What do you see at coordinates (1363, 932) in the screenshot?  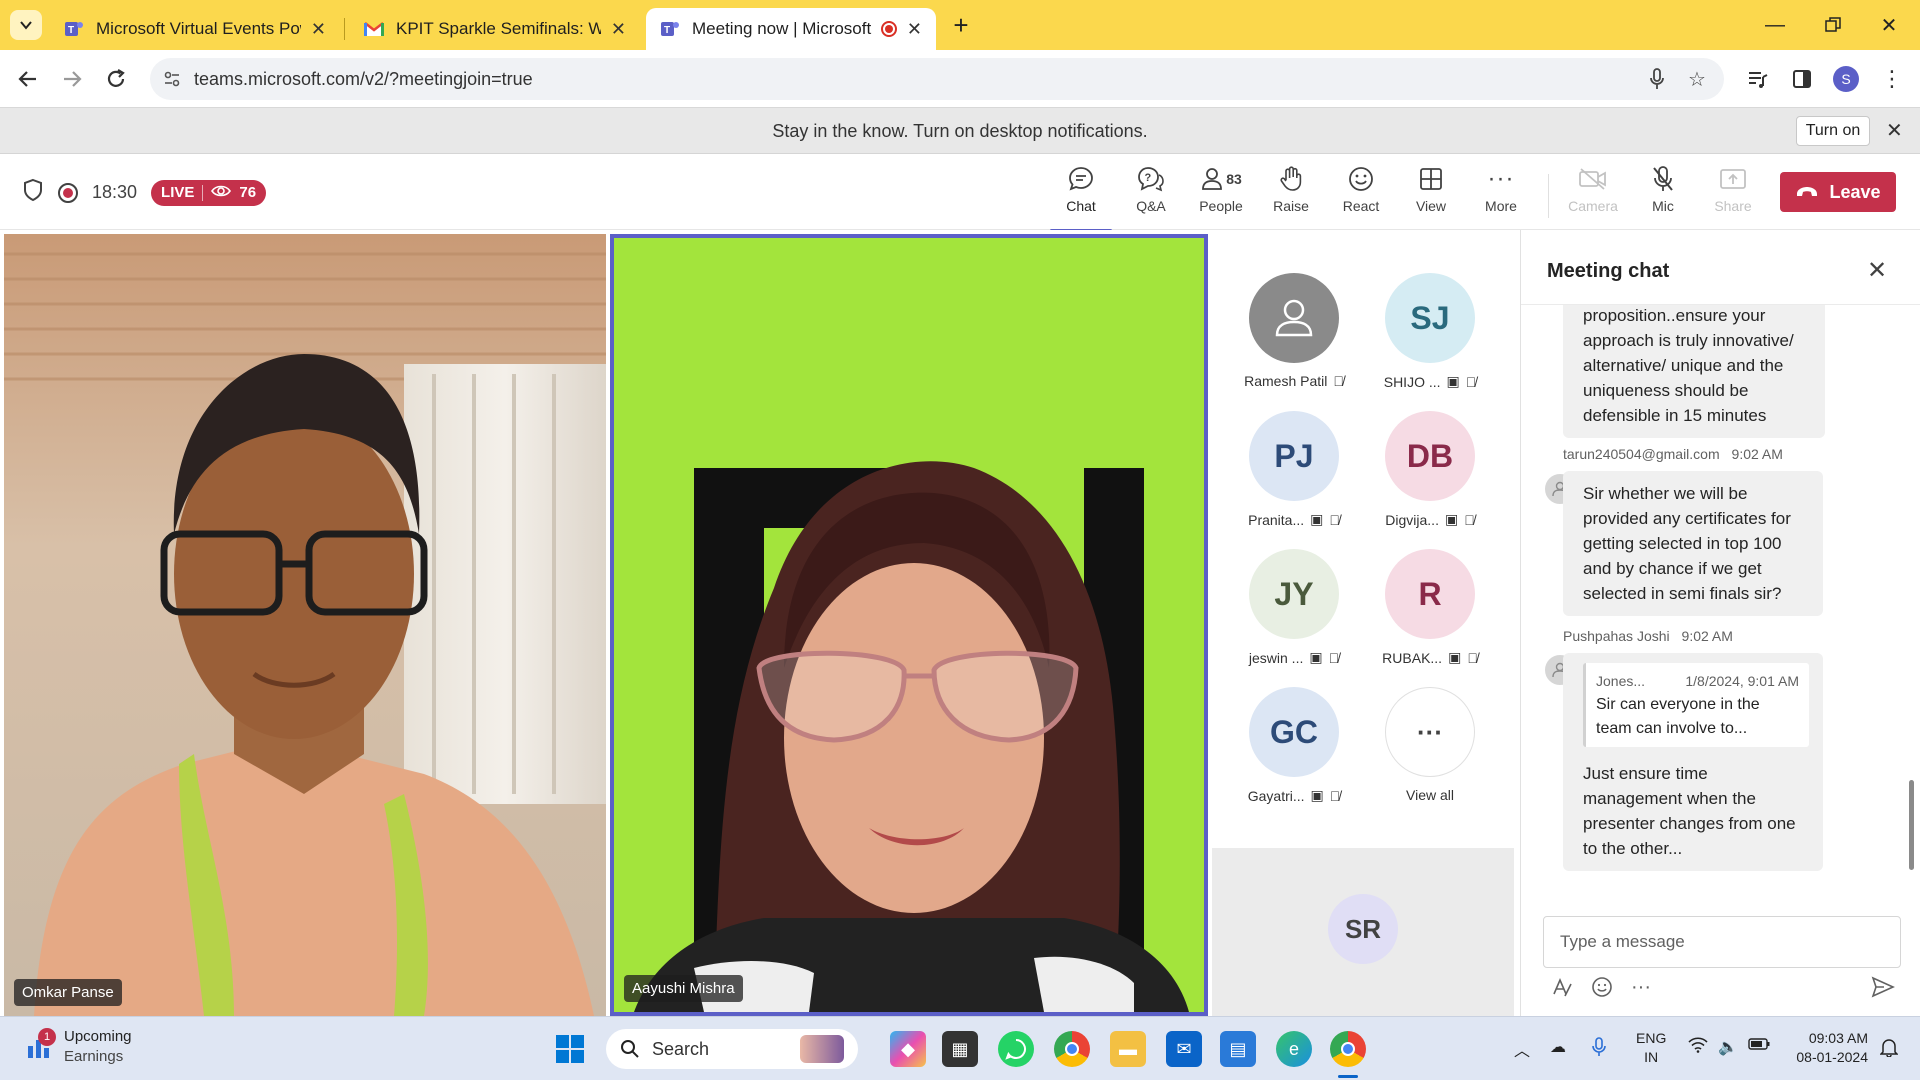 I see `participant-tile-sr: SR` at bounding box center [1363, 932].